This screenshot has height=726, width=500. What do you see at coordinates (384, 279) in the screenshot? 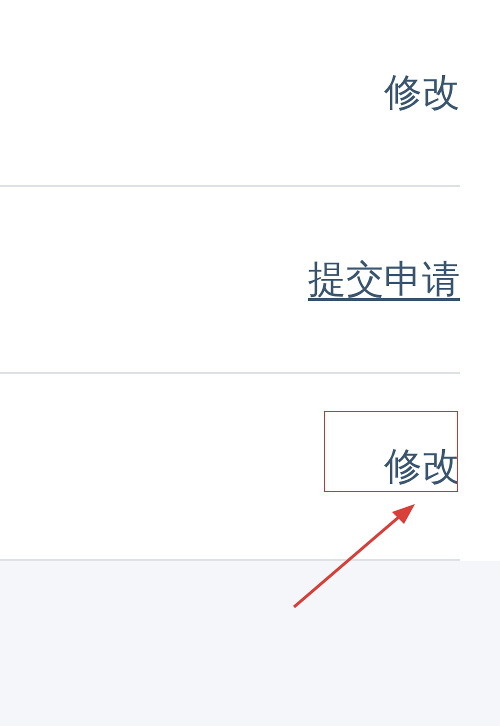
I see `row-link: 提交申请` at bounding box center [384, 279].